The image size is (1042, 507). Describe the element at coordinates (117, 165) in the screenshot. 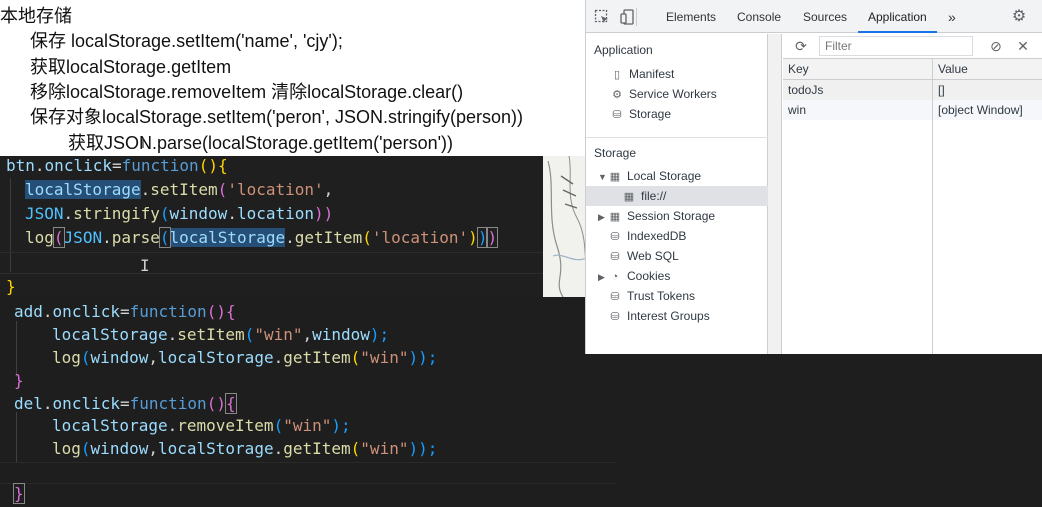

I see `code-line: btn.onclick=function(){` at that location.